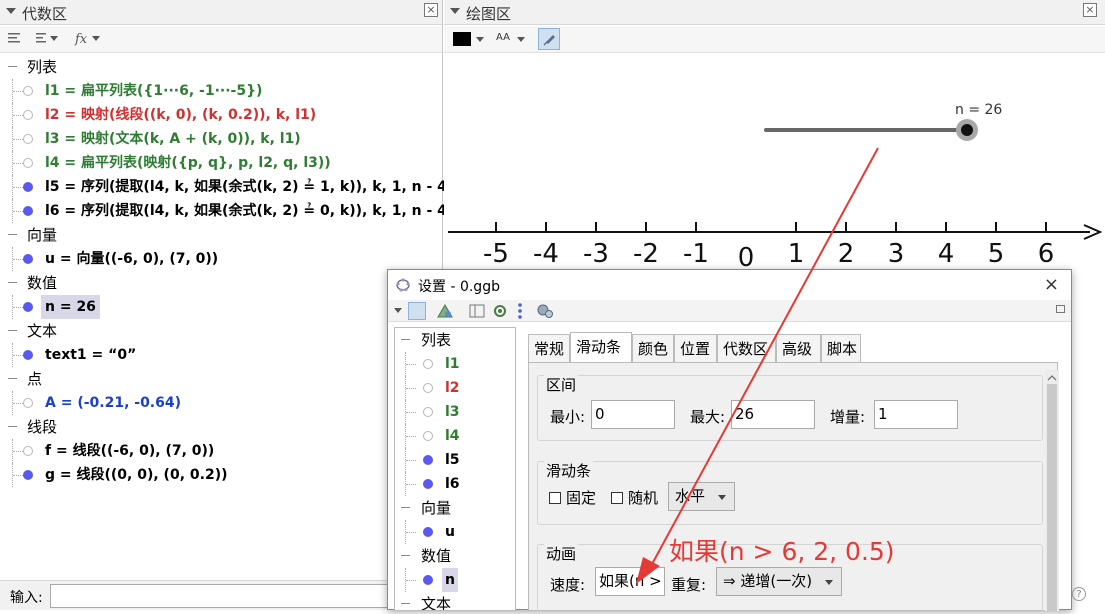  I want to click on algebra-group: 数值, so click(221, 283).